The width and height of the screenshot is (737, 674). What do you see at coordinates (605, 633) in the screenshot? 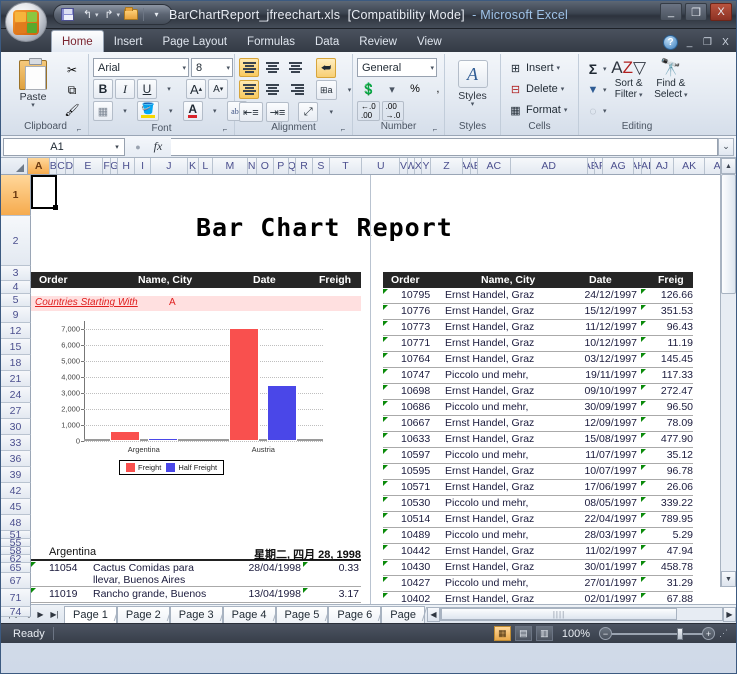
I see `zoom-out-button: −` at bounding box center [605, 633].